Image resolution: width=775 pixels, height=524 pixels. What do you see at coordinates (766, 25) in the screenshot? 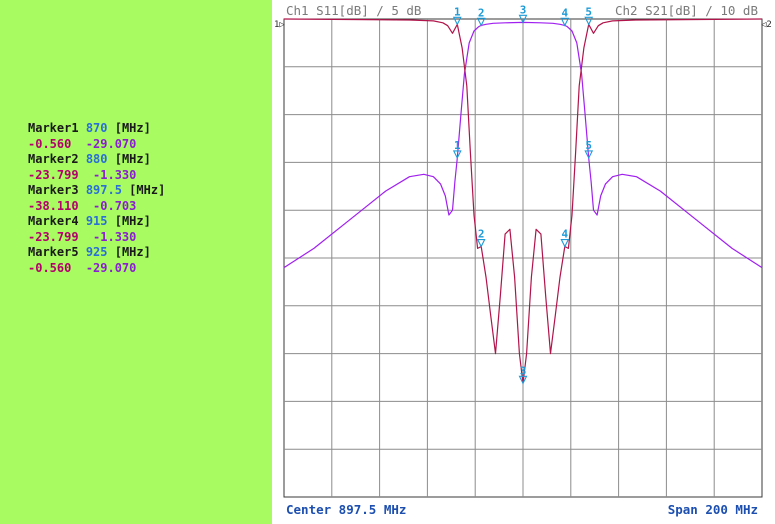
I see `ref-arrow-right: ◁2` at bounding box center [766, 25].